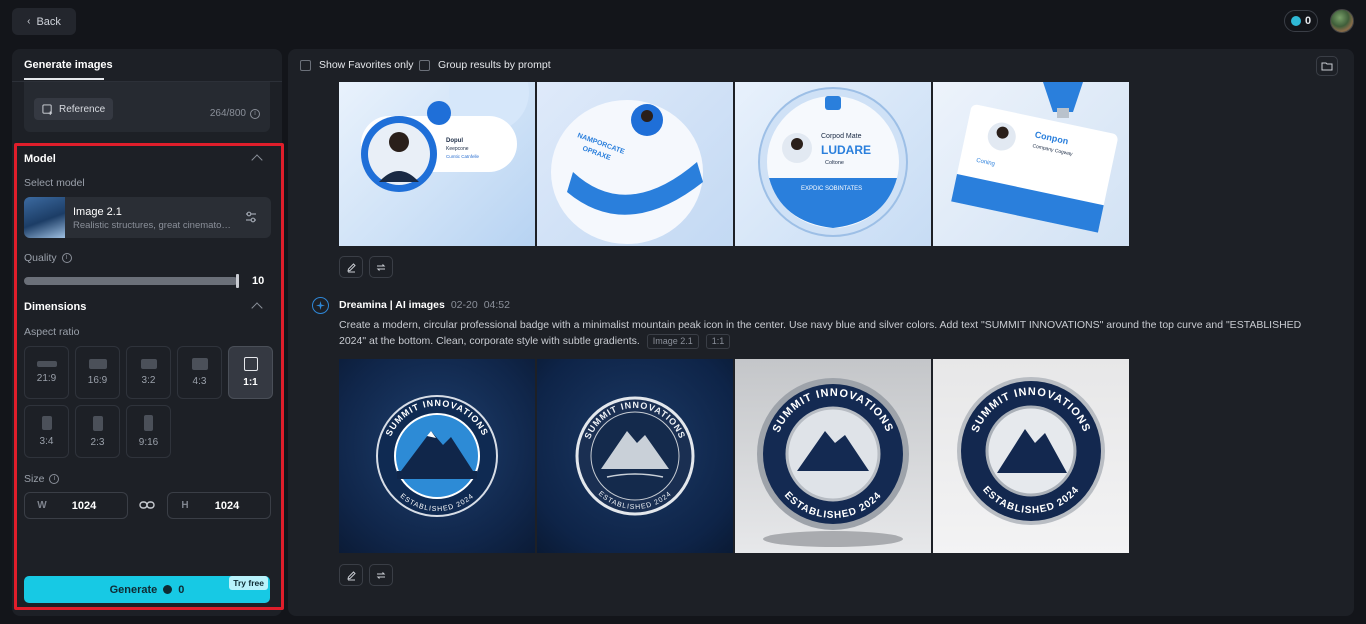  I want to click on try-free-badge: Try free, so click(248, 583).